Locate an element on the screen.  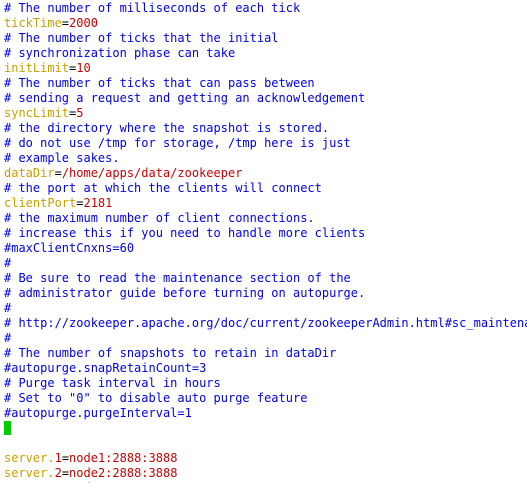
comment-line: # example sakes. is located at coordinates (265, 158).